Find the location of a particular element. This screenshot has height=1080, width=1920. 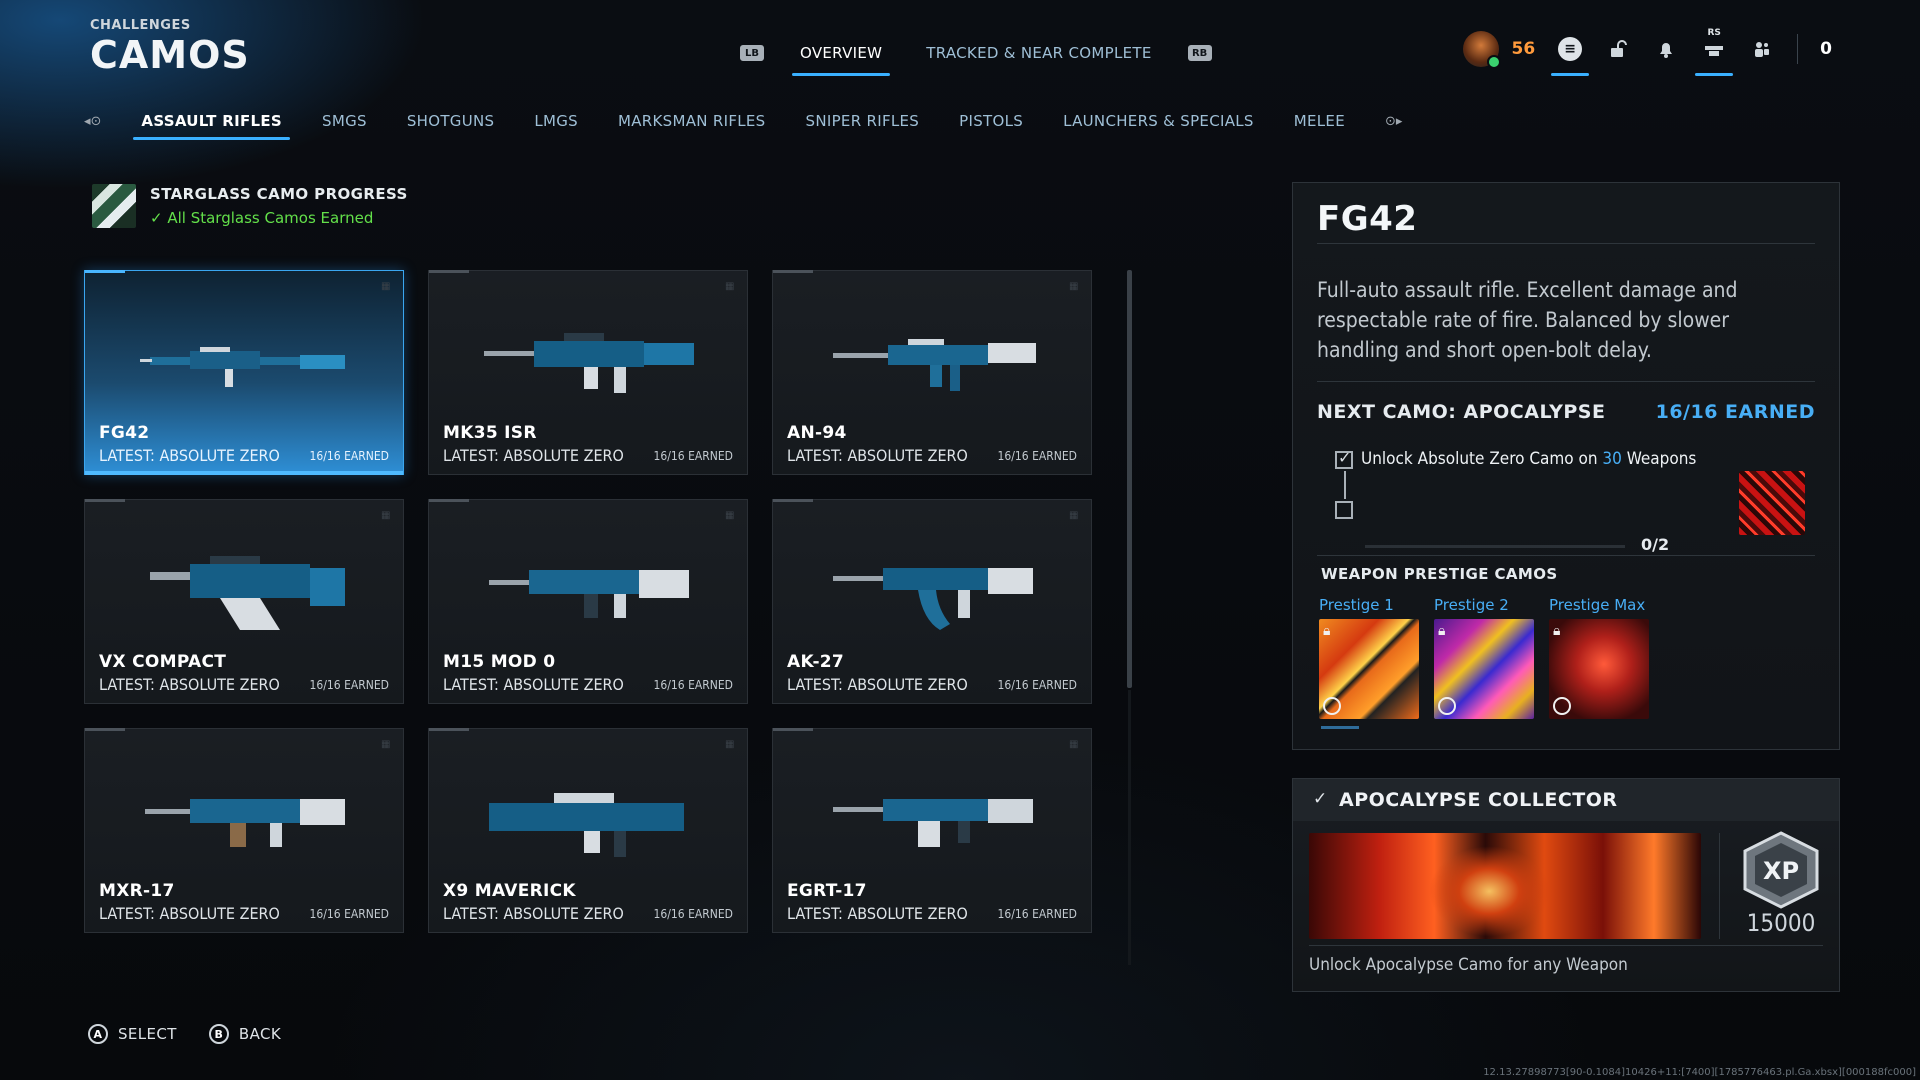

weapon-x9-maverick-icon is located at coordinates (586, 825).